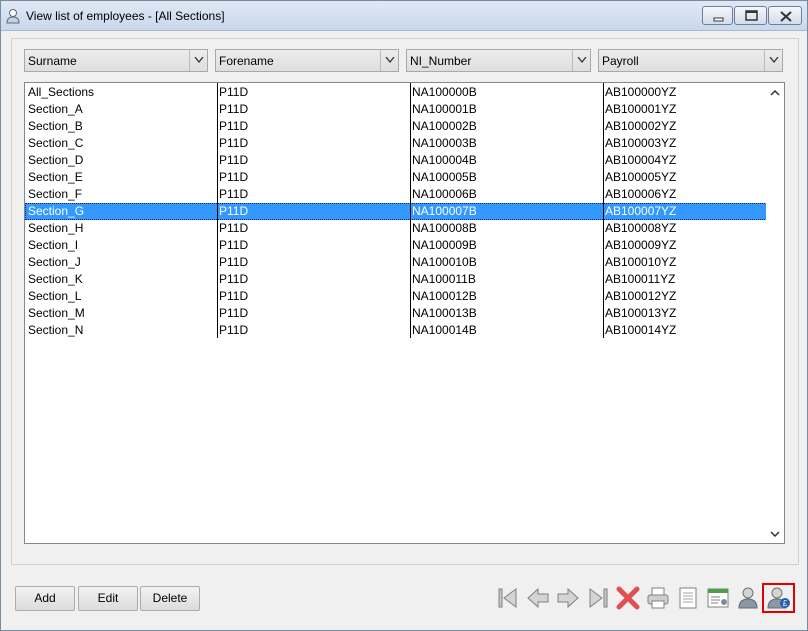 The width and height of the screenshot is (808, 631). What do you see at coordinates (444, 262) in the screenshot?
I see `table-cell: NA100010B` at bounding box center [444, 262].